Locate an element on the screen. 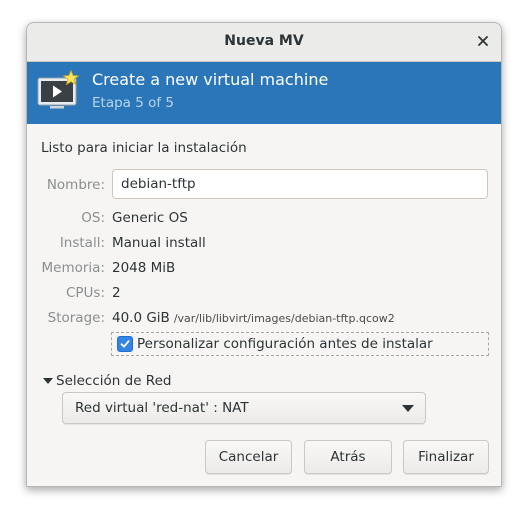  storage-label: Storage: is located at coordinates (76, 318).